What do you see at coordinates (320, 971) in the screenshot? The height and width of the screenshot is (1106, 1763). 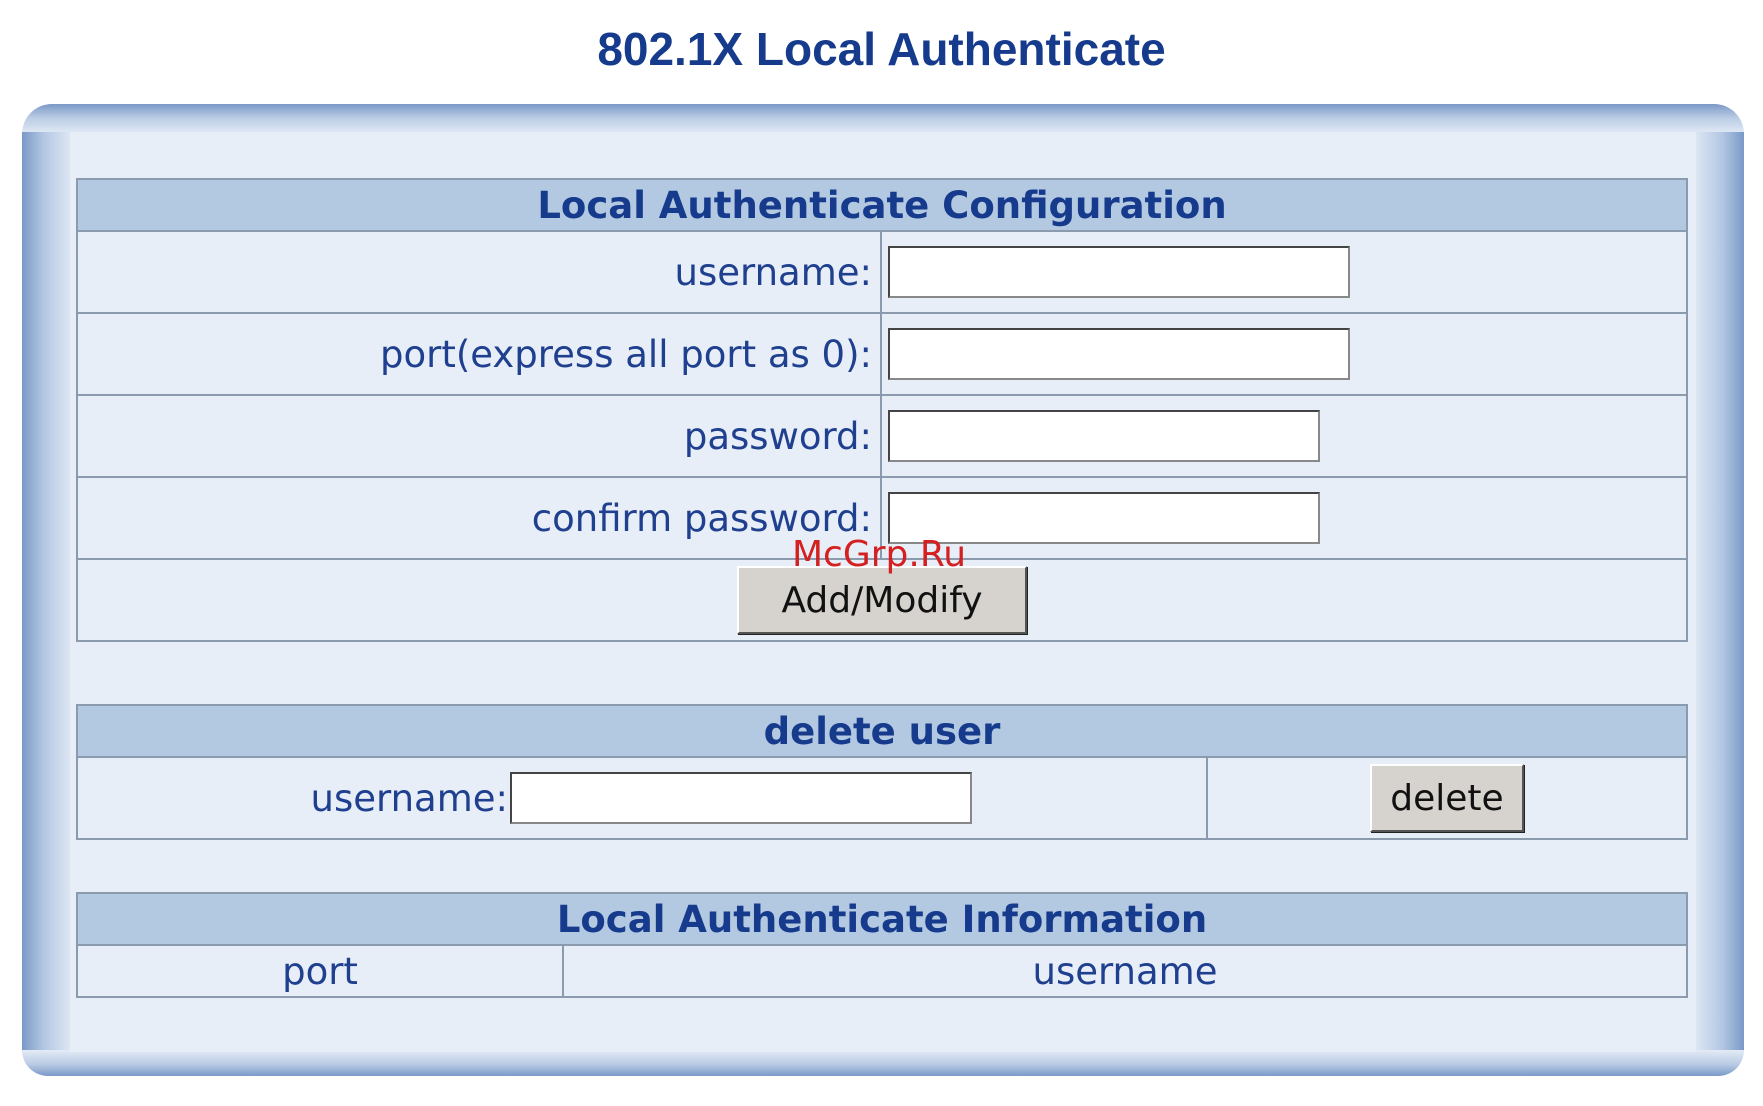 I see `info-column-port: port` at bounding box center [320, 971].